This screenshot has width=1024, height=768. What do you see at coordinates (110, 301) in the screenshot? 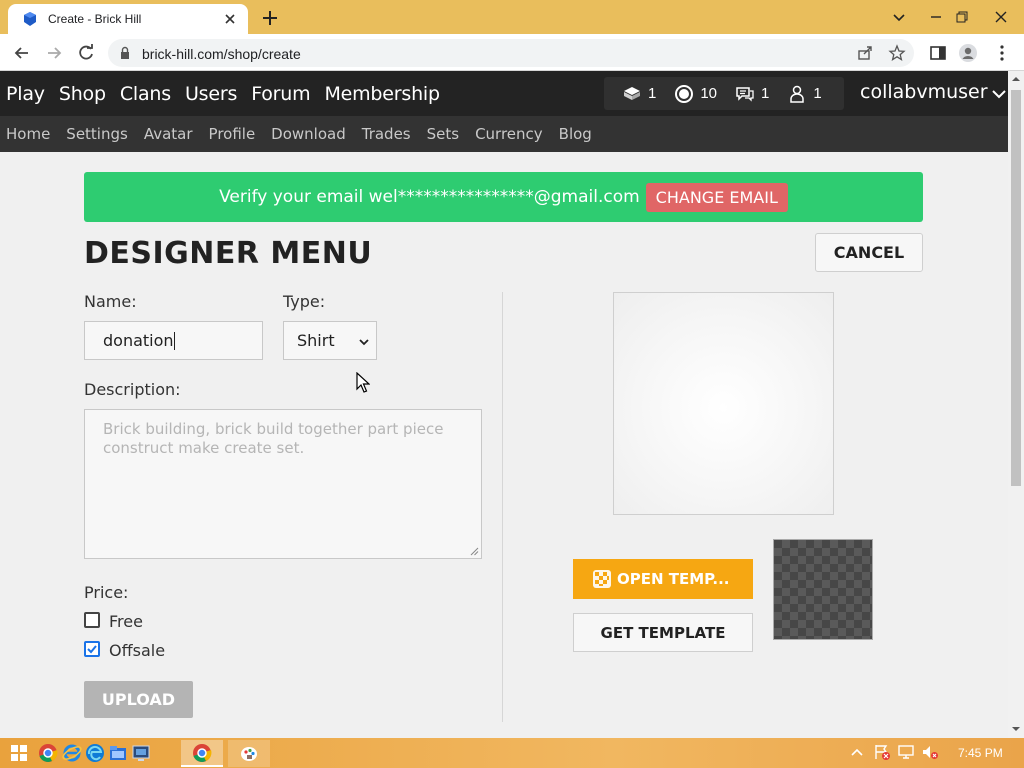
I see `name-label: Name:` at bounding box center [110, 301].